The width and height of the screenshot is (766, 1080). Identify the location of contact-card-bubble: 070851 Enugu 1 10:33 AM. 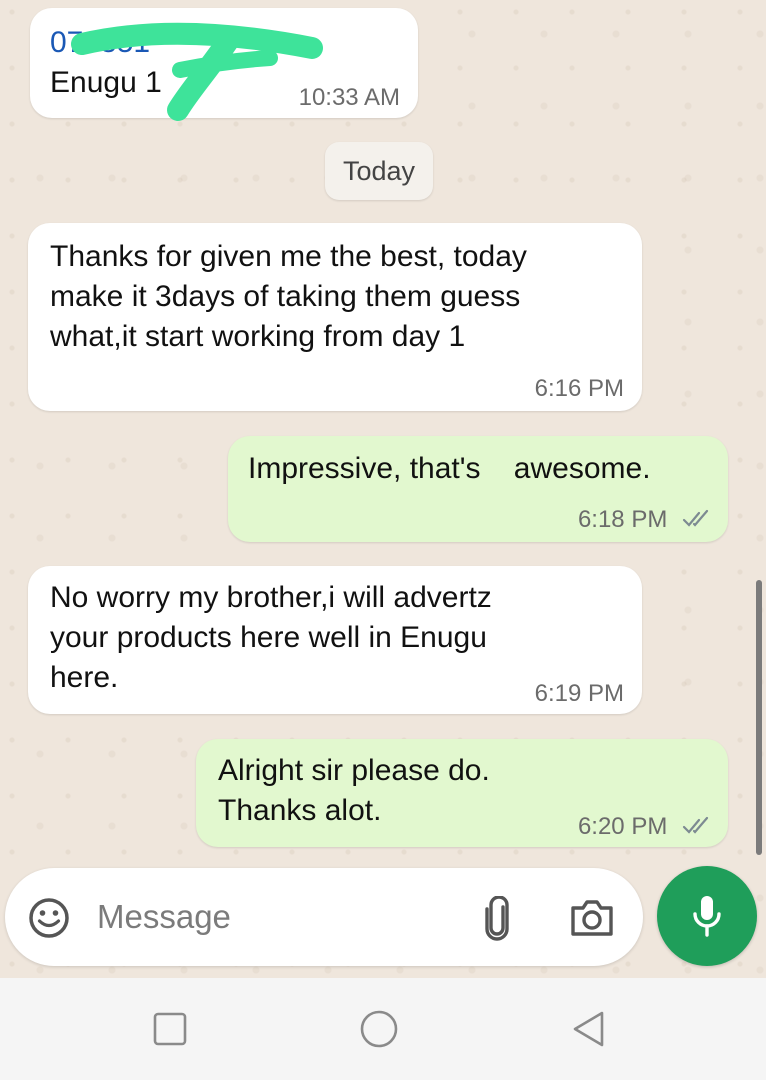
(224, 63).